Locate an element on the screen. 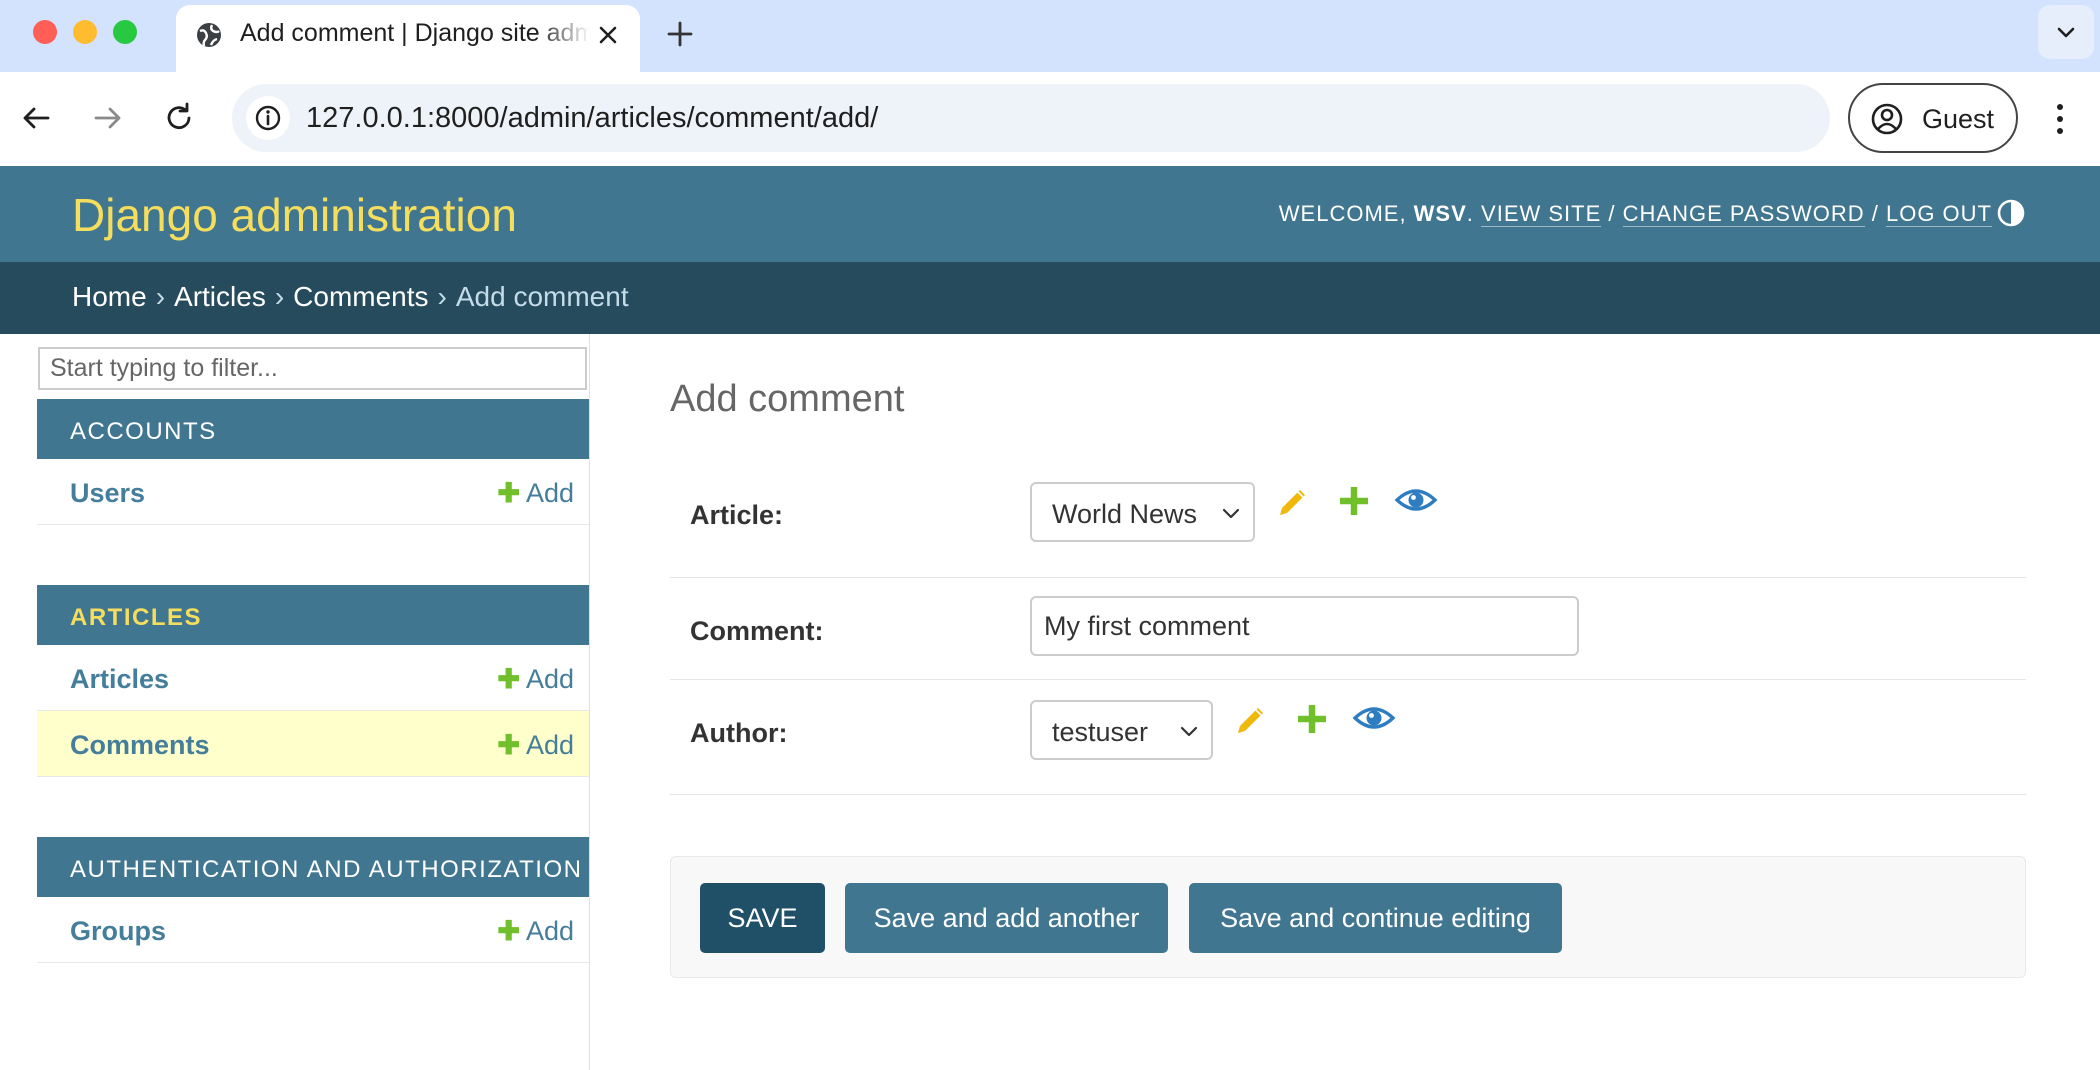 The height and width of the screenshot is (1070, 2100). save-and-add-another-button: Save and add another is located at coordinates (1006, 918).